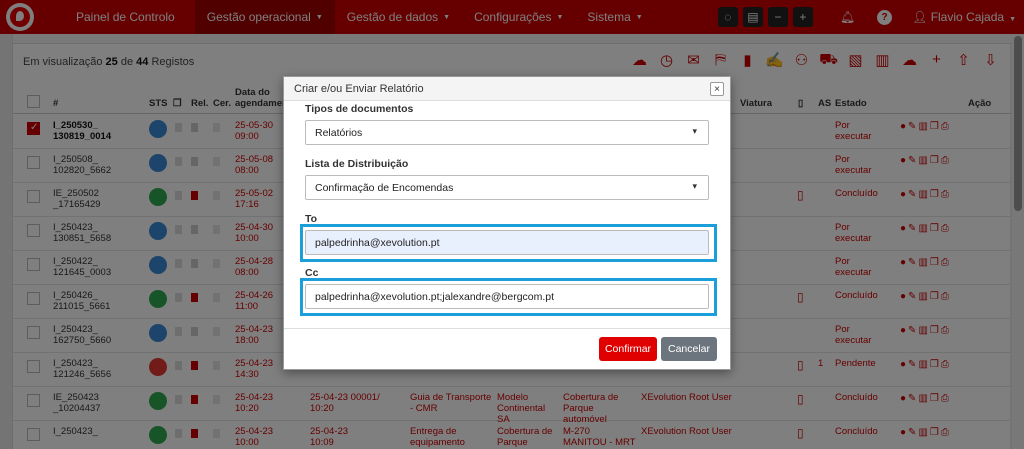 This screenshot has height=449, width=1024. What do you see at coordinates (359, 88) in the screenshot?
I see `modal-title: Criar e/ou Enviar Relatório` at bounding box center [359, 88].